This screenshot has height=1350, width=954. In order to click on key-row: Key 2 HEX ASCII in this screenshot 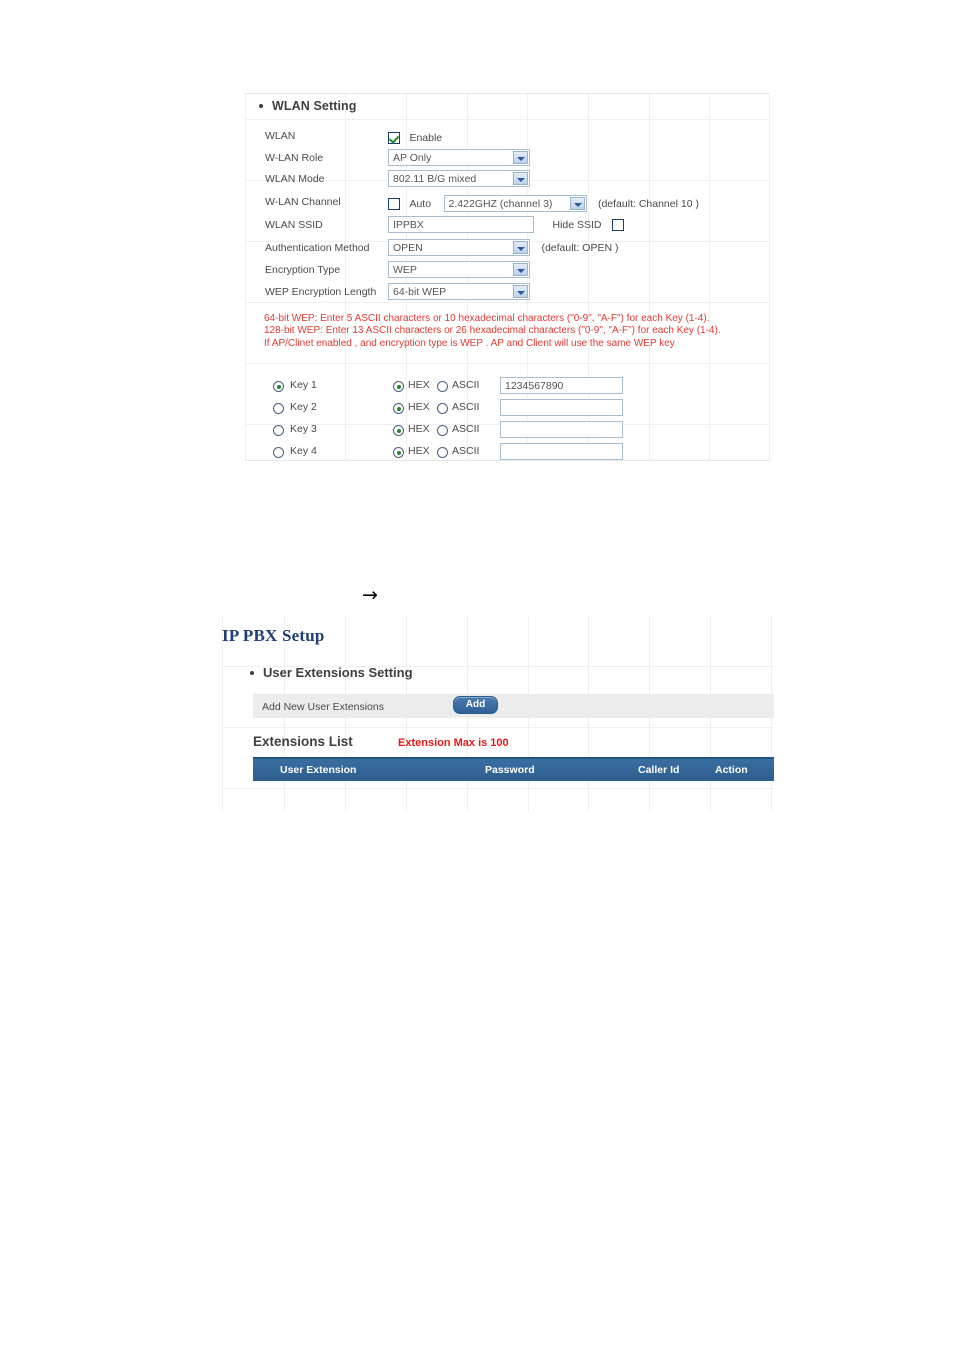, I will do `click(507, 410)`.